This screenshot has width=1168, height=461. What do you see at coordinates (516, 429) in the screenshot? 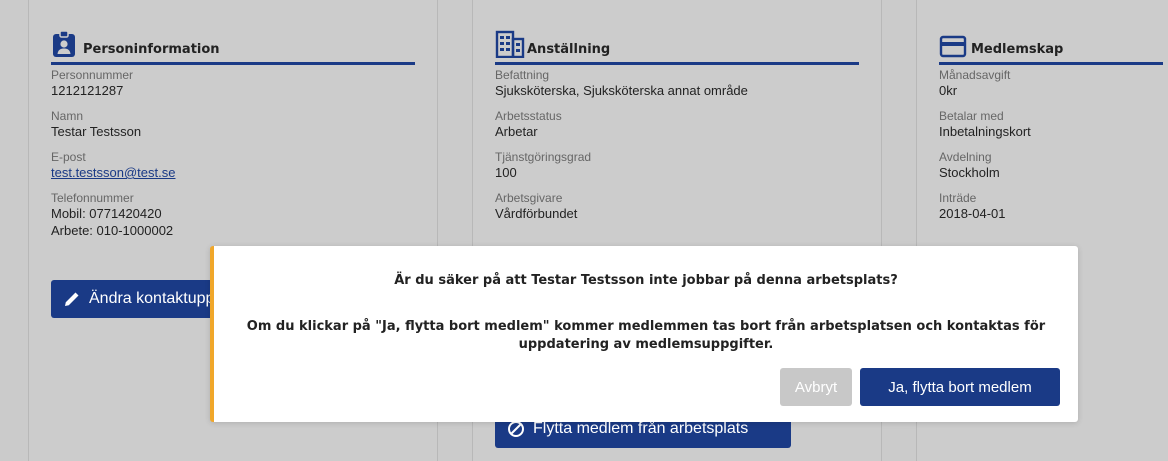
I see `ban-icon` at bounding box center [516, 429].